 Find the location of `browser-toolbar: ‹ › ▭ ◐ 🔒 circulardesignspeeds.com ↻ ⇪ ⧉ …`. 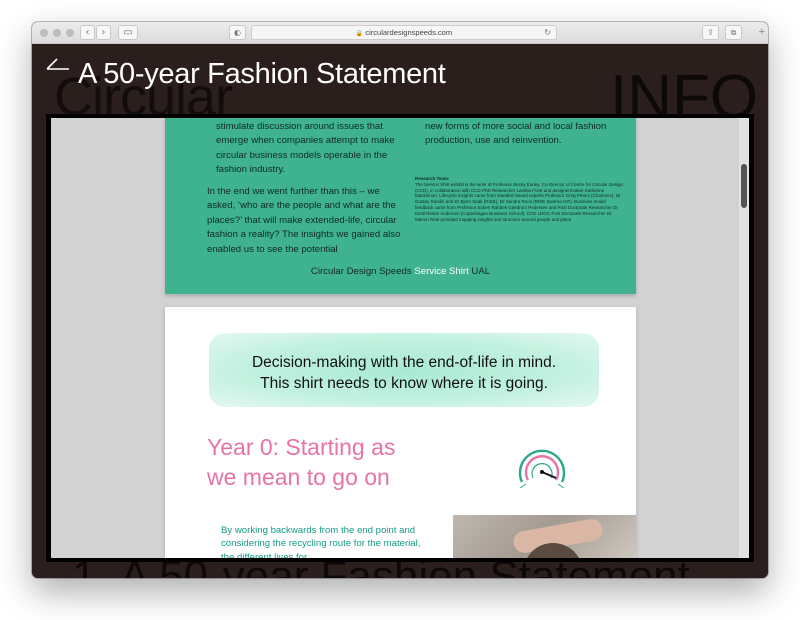

browser-toolbar: ‹ › ▭ ◐ 🔒 circulardesignspeeds.com ↻ ⇪ ⧉ … is located at coordinates (400, 33).